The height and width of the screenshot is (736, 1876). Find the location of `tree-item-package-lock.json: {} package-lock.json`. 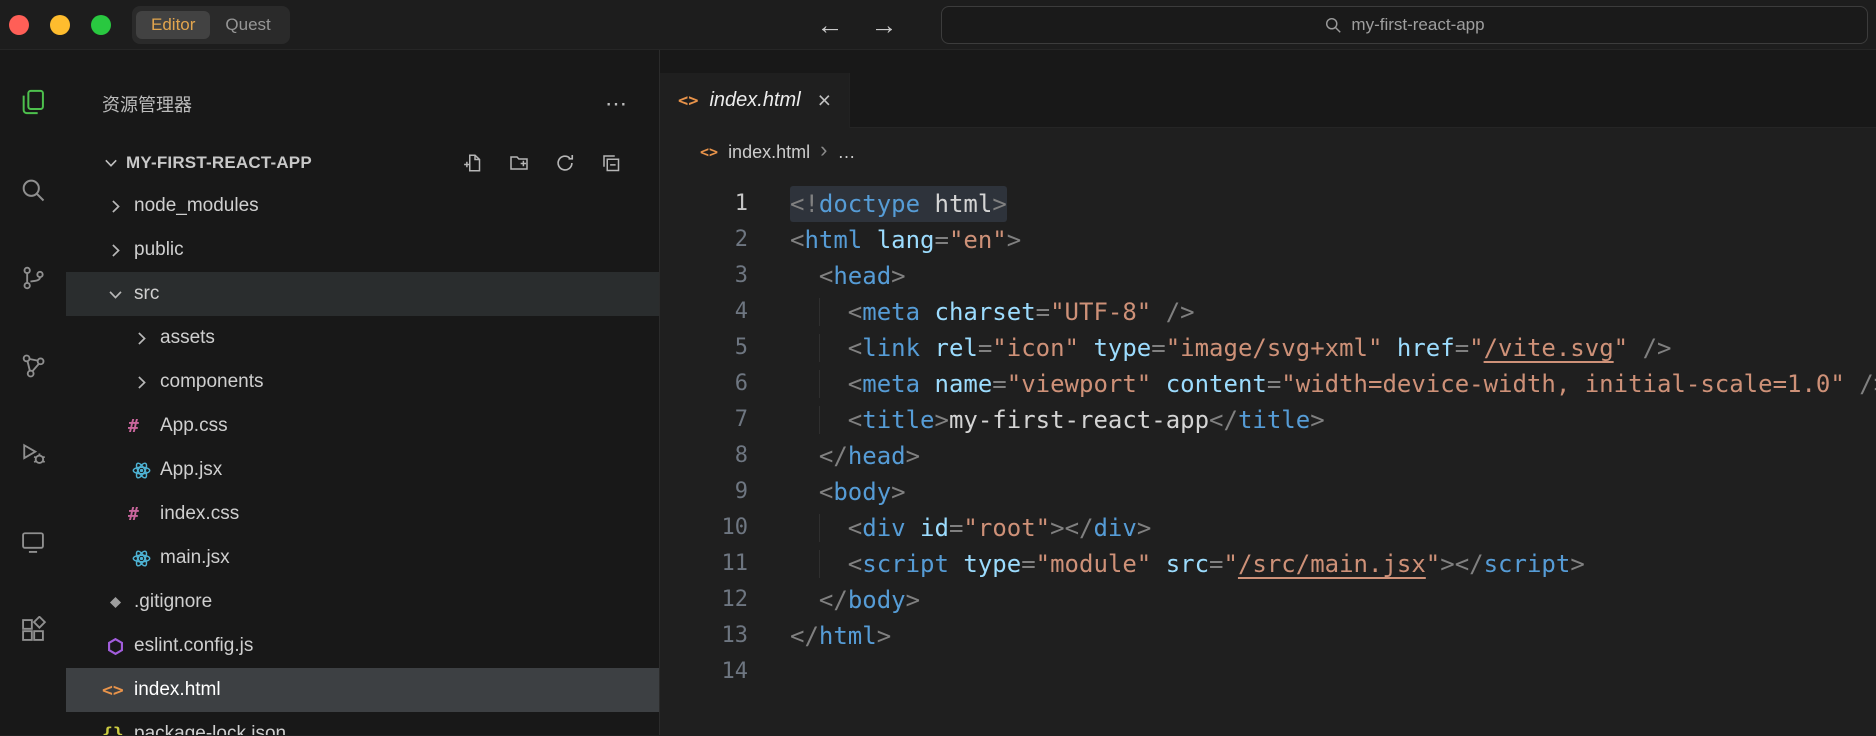

tree-item-package-lock.json: {} package-lock.json is located at coordinates (362, 723).